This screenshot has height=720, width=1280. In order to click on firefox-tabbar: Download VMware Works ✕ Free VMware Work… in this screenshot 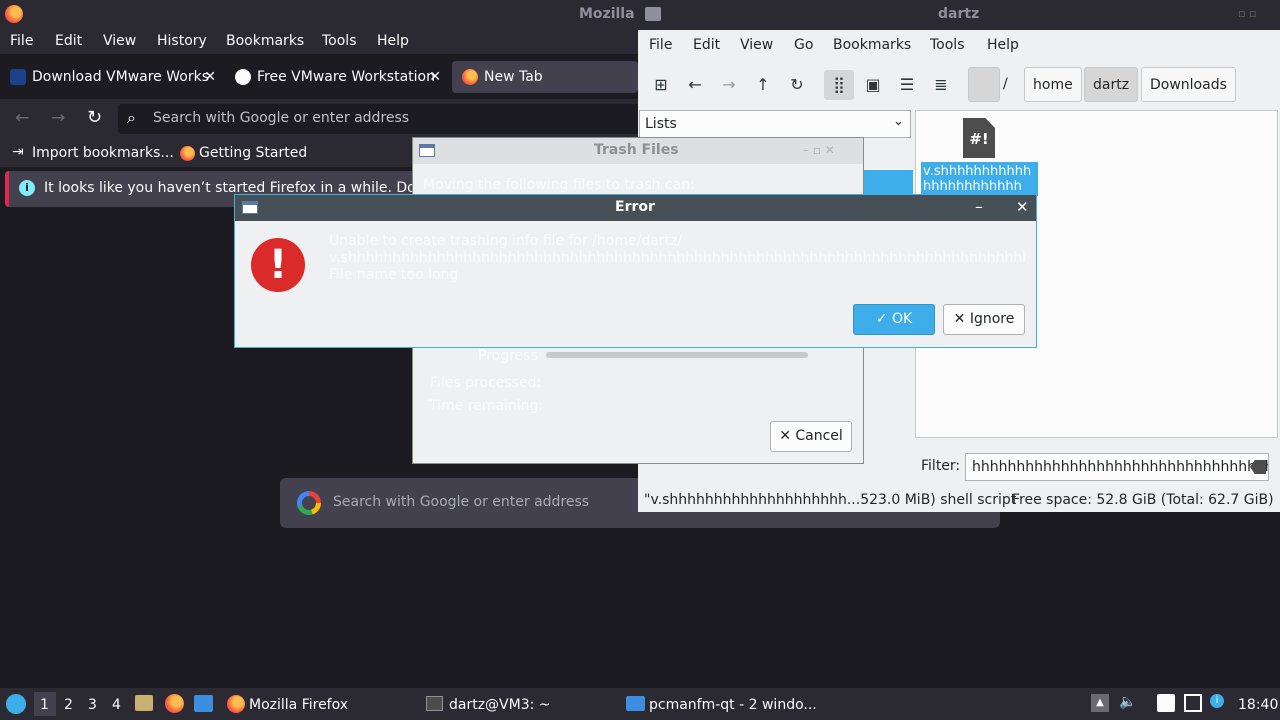, I will do `click(319, 77)`.